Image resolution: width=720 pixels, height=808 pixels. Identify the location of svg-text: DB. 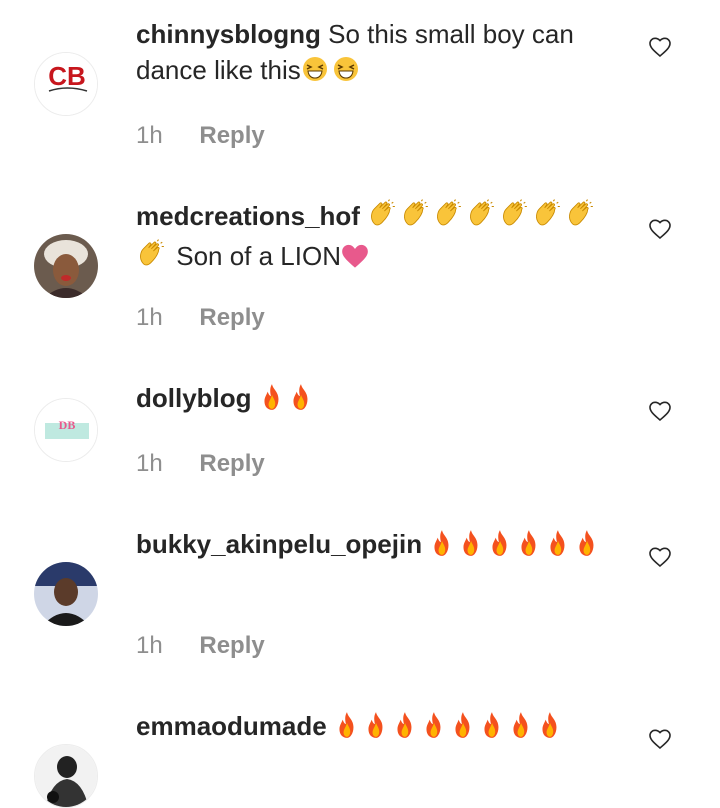
(67, 425).